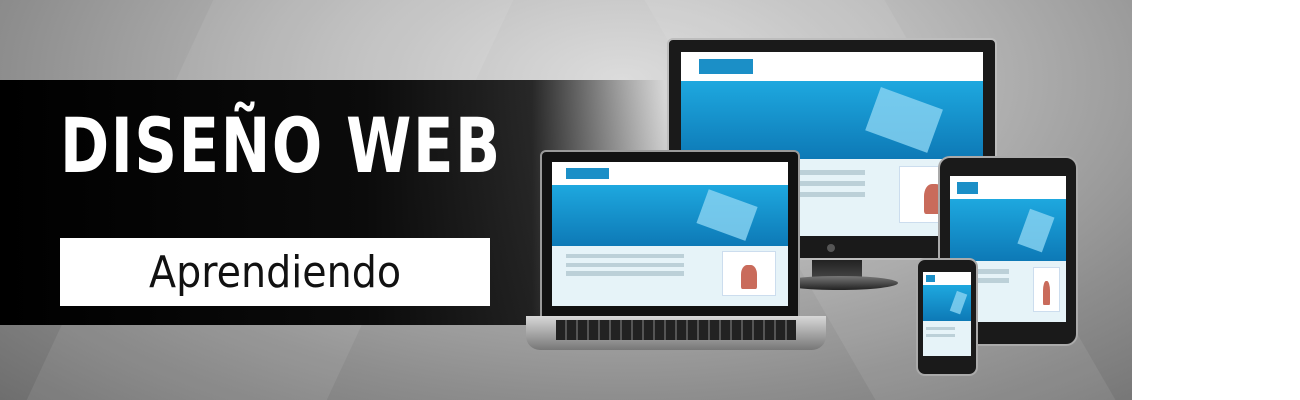 Image resolution: width=1300 pixels, height=400 pixels. I want to click on subtitle-box: Aprendiendo, so click(275, 272).